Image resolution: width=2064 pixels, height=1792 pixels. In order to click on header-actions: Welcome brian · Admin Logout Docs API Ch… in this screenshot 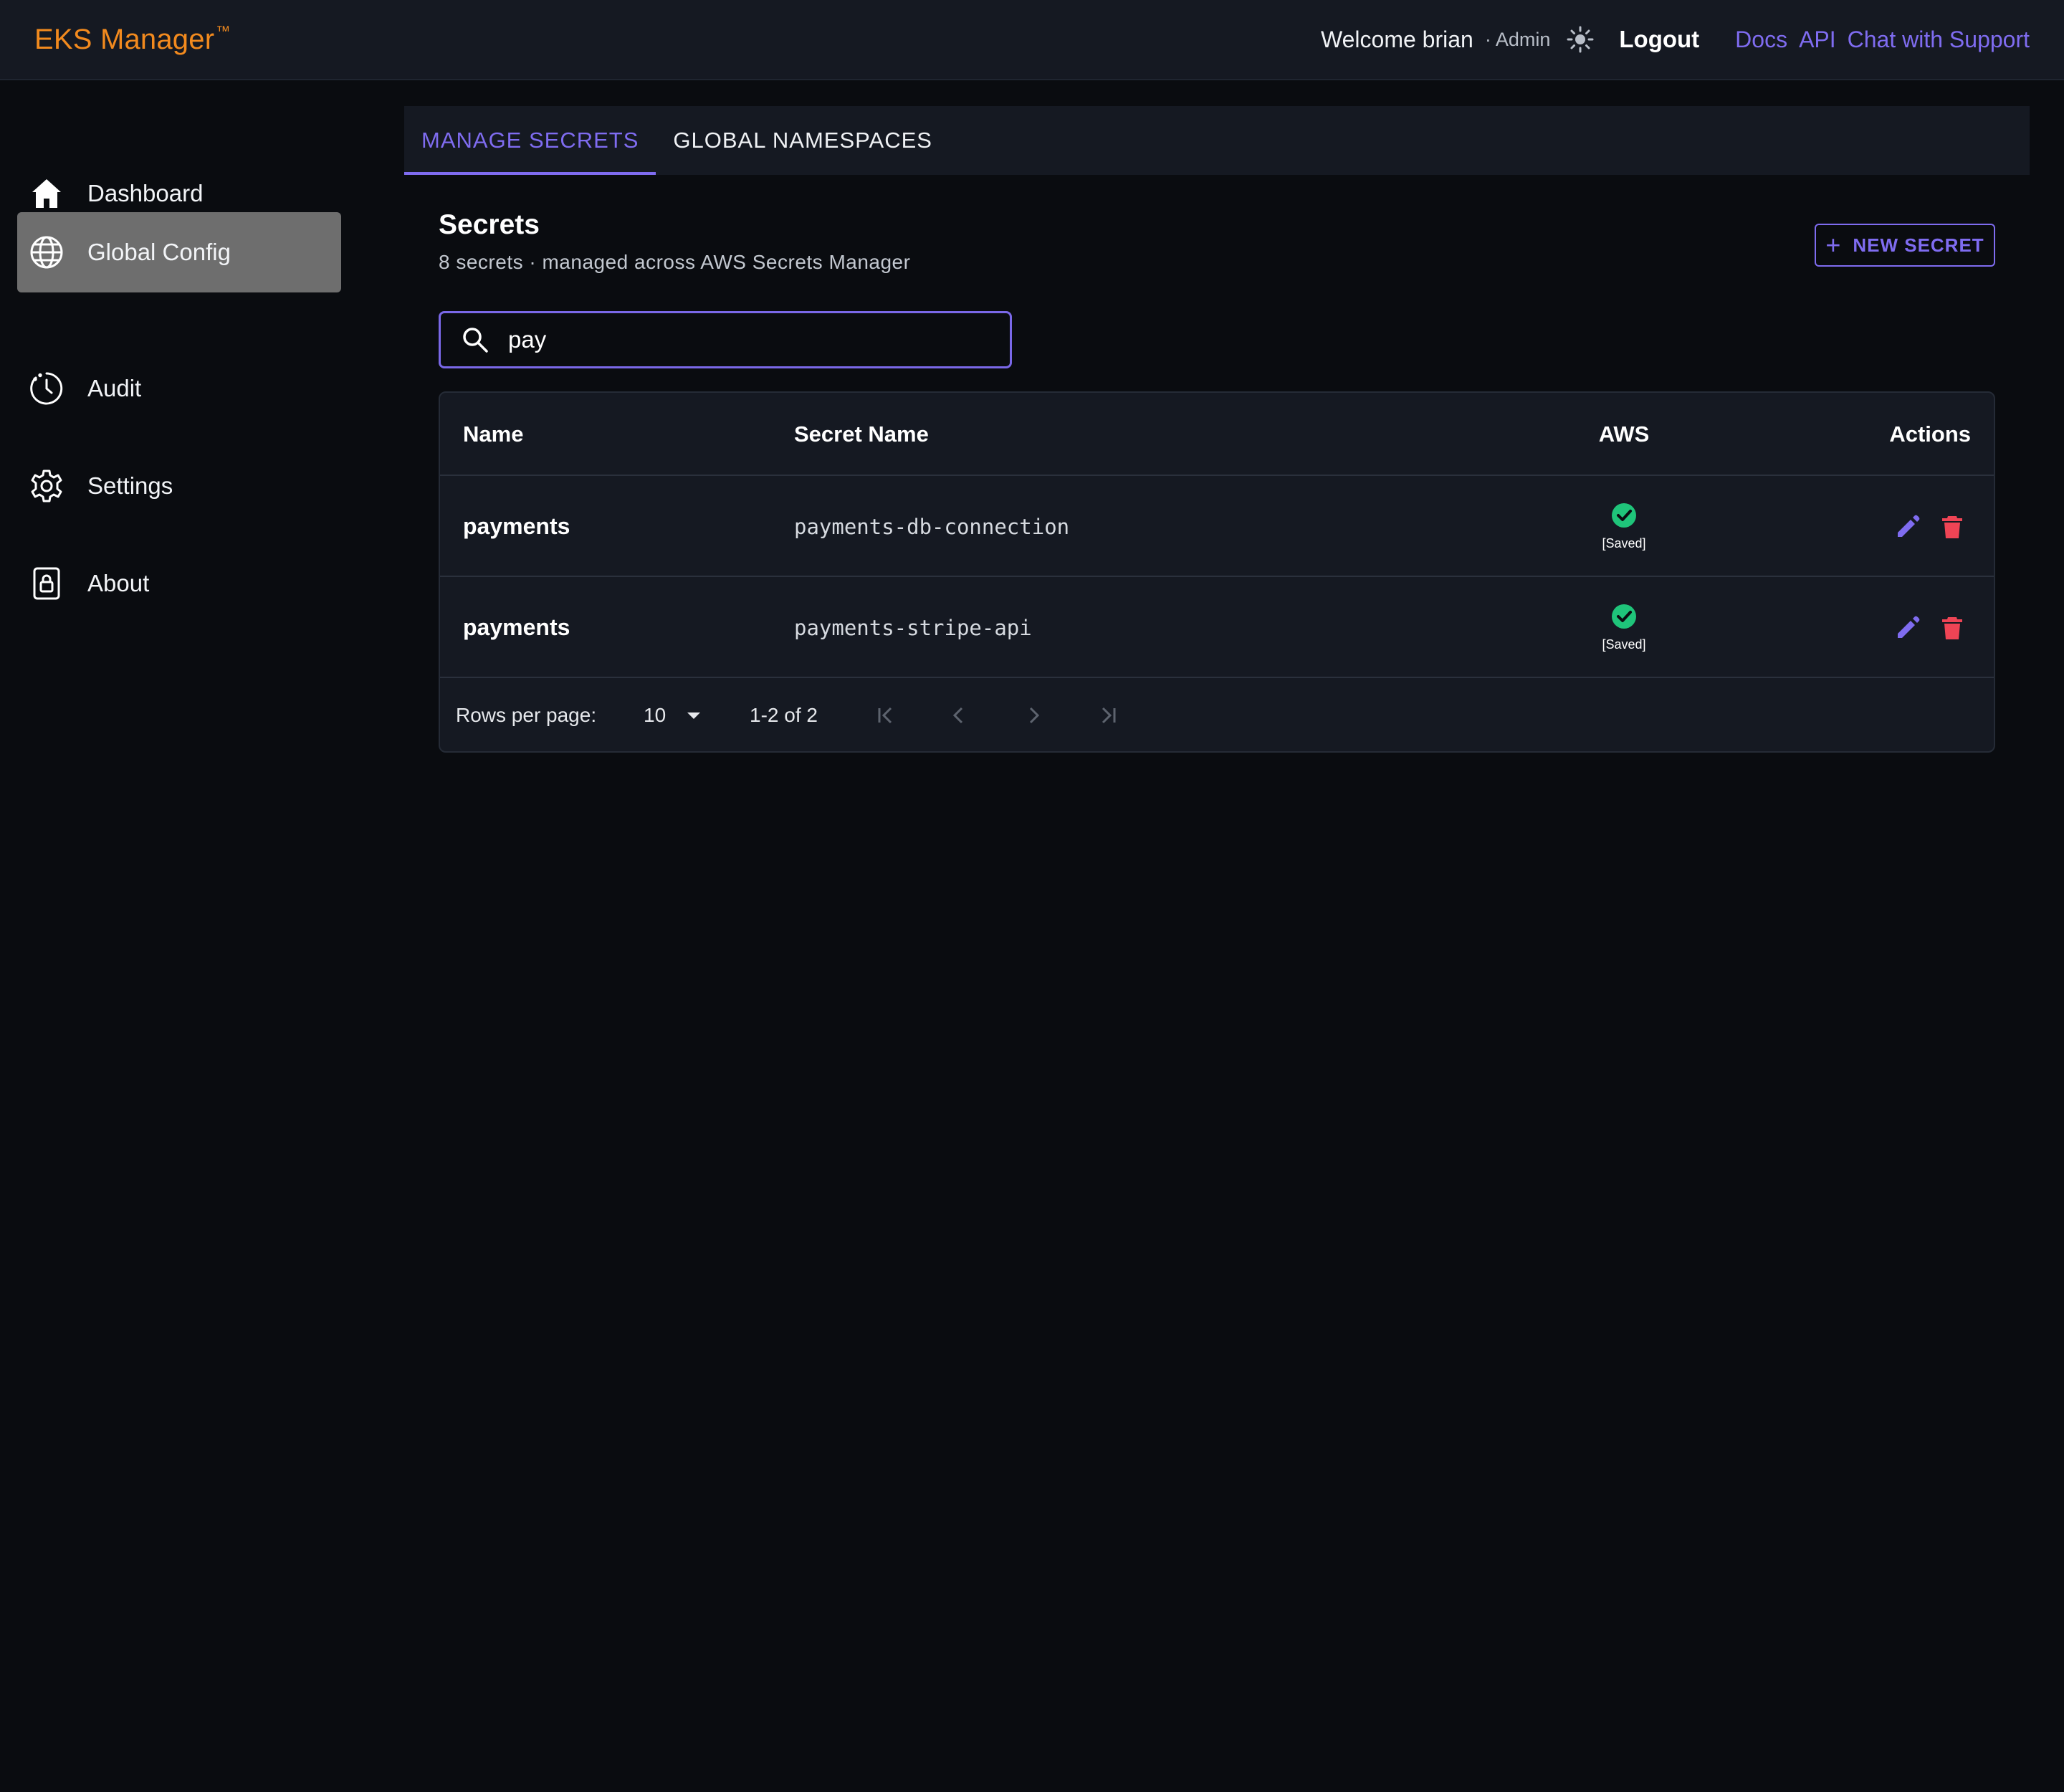, I will do `click(1675, 40)`.